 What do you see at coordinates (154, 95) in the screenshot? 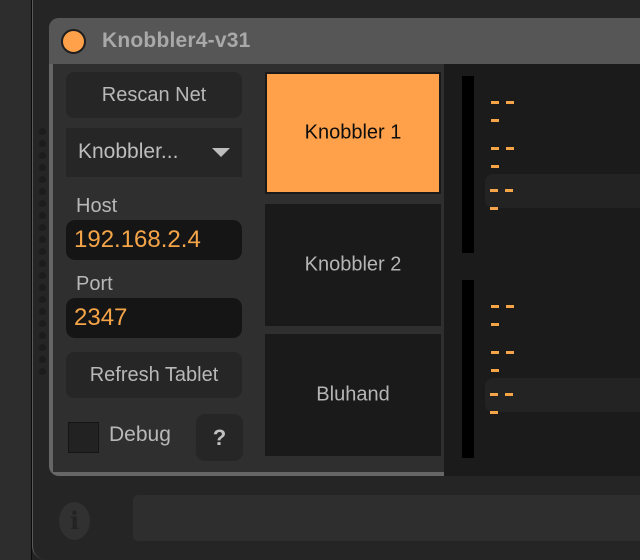
I see `rescan-net-button: Rescan Net` at bounding box center [154, 95].